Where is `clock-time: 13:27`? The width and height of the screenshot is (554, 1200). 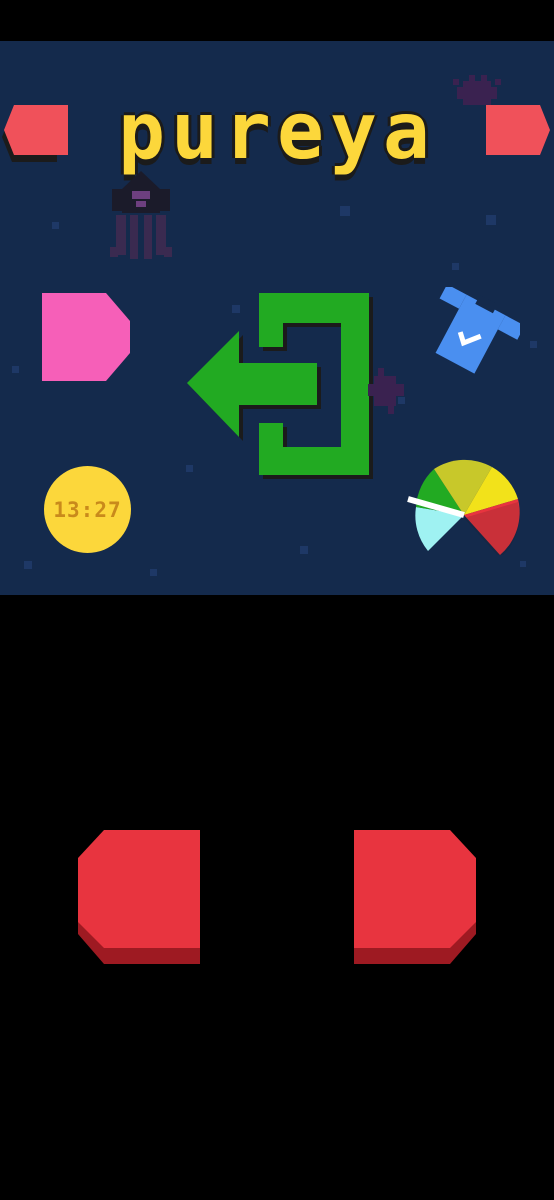
clock-time: 13:27 is located at coordinates (87, 509).